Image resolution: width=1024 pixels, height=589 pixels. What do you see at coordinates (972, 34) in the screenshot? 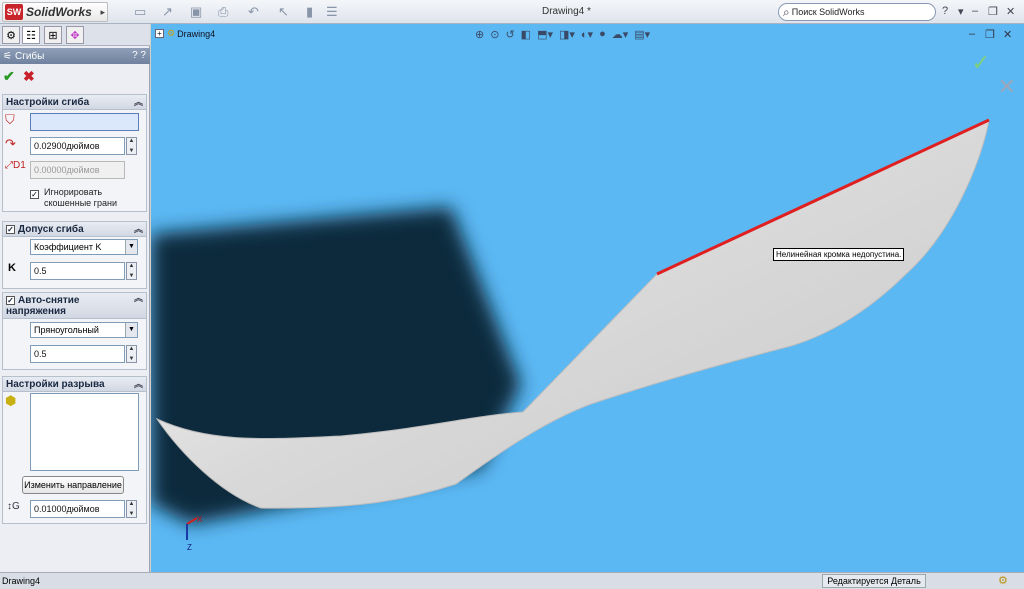
I see `viewport-minimize-button: –` at bounding box center [972, 34].